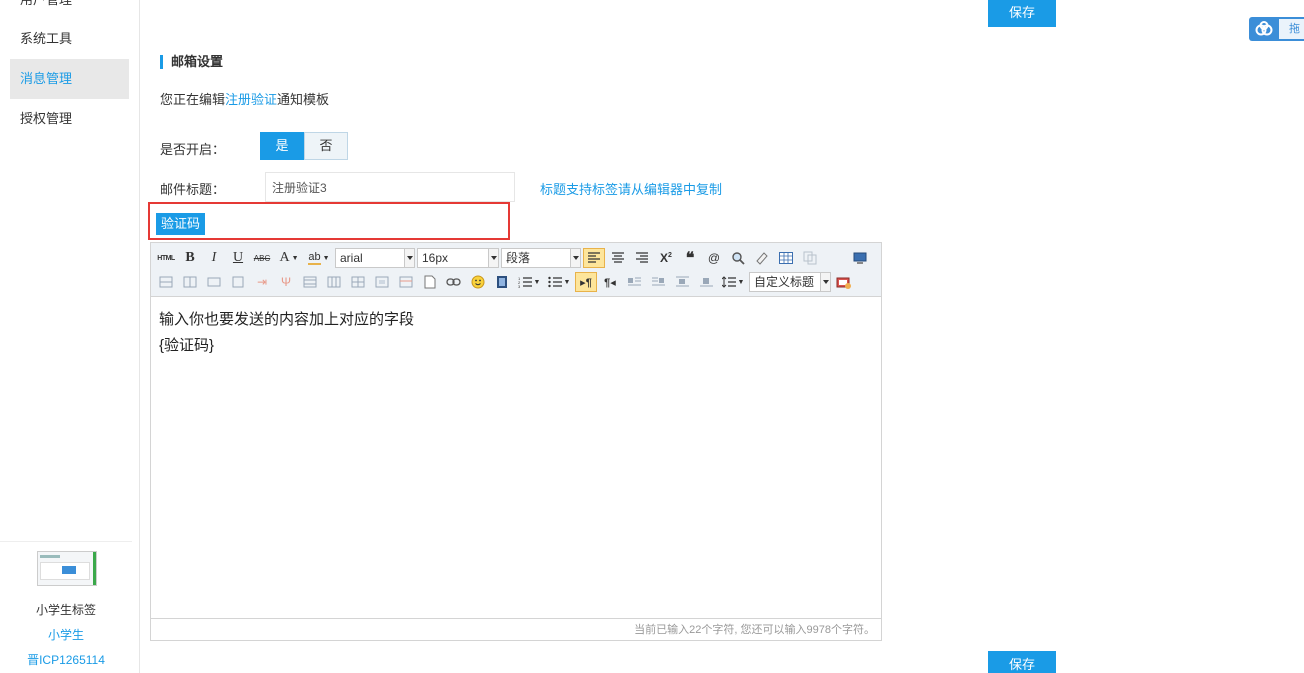 The width and height of the screenshot is (1304, 673). I want to click on image-right-icon, so click(658, 282).